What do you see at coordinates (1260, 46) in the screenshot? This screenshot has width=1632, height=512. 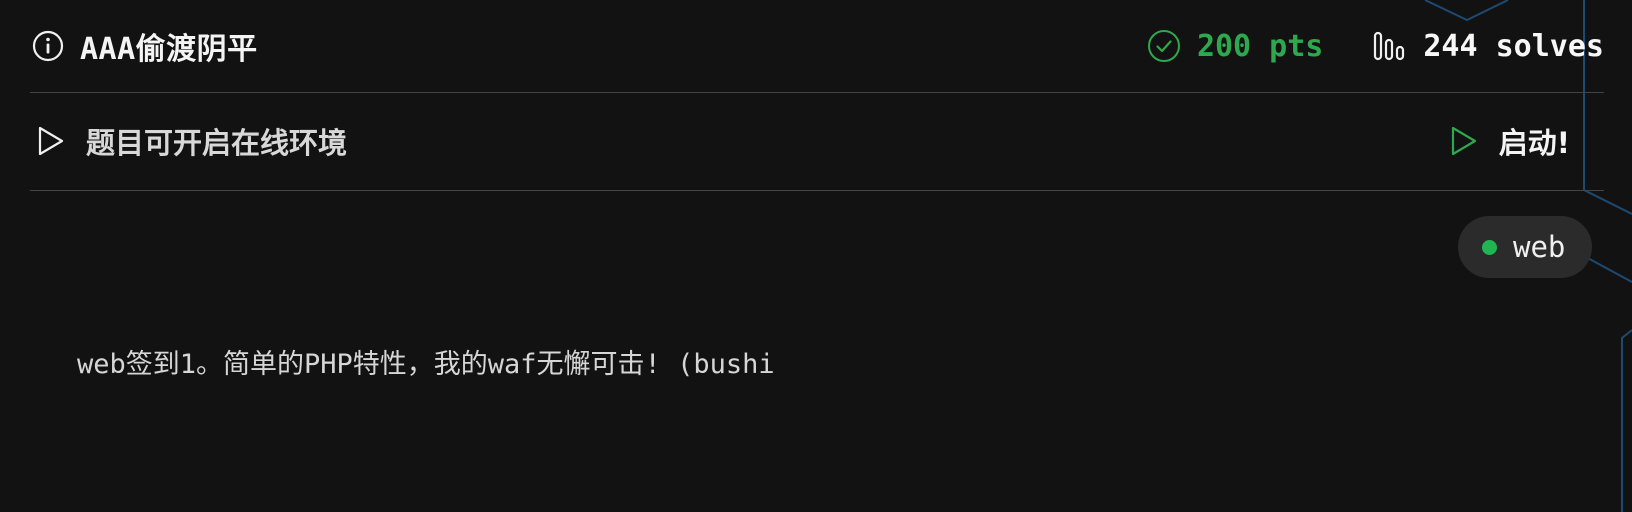 I see `points-value: 200 pts` at bounding box center [1260, 46].